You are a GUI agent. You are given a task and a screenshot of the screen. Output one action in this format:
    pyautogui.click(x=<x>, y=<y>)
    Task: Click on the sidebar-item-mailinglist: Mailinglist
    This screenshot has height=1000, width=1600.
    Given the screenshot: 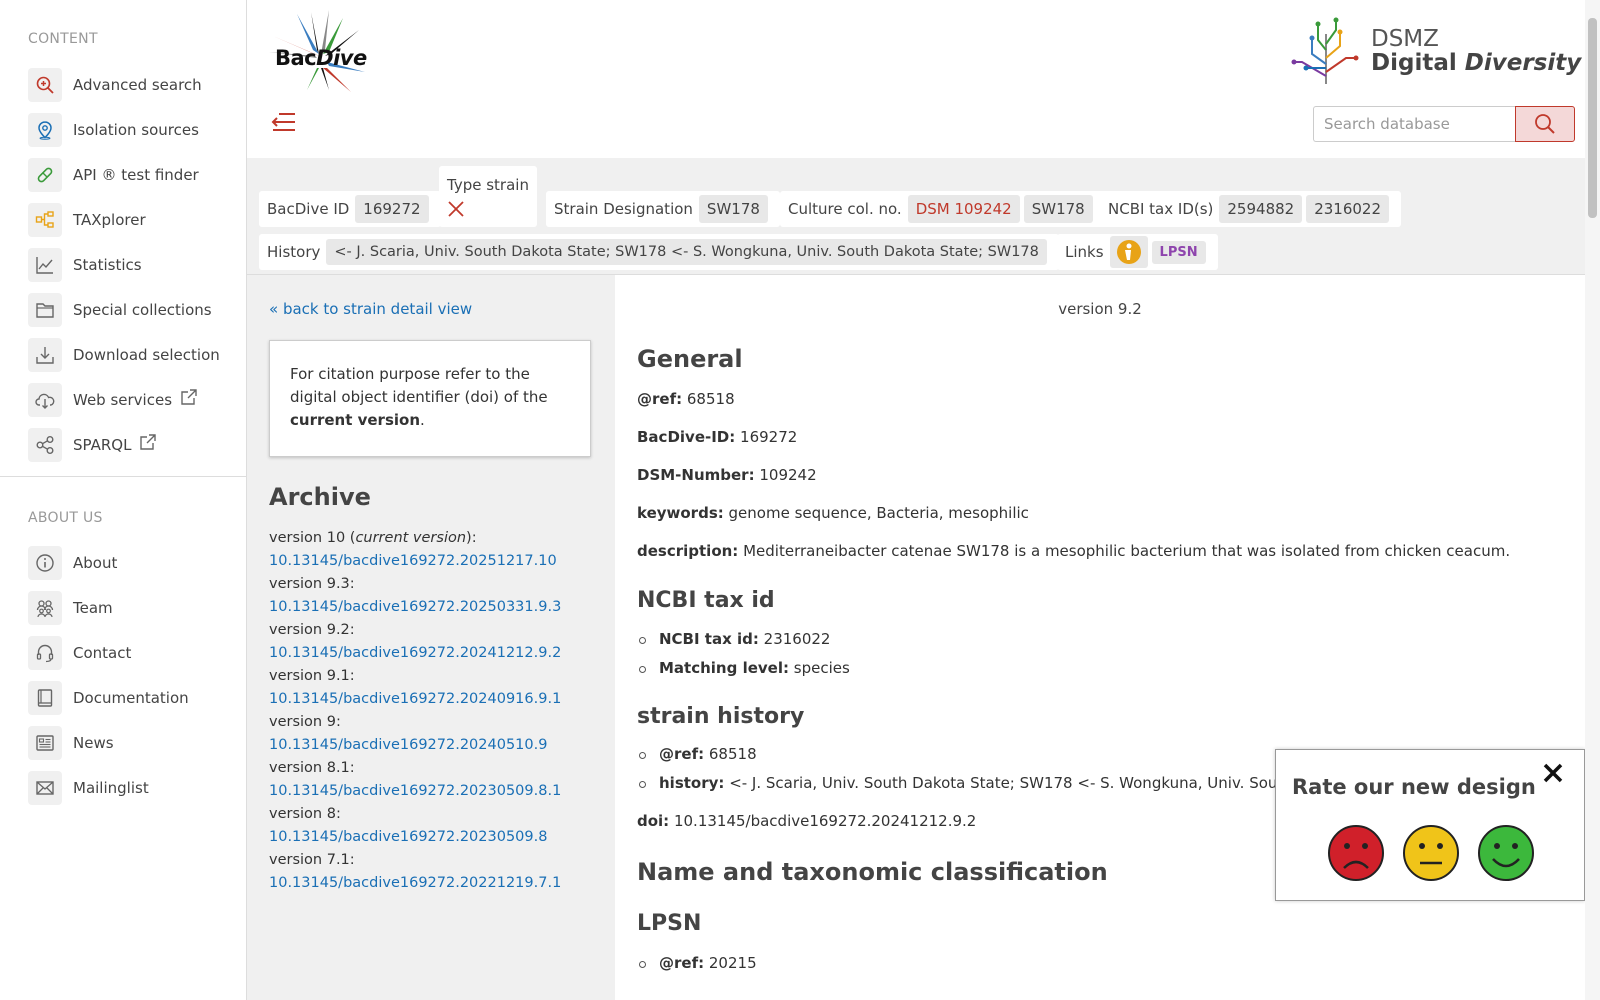 What is the action you would take?
    pyautogui.click(x=123, y=787)
    